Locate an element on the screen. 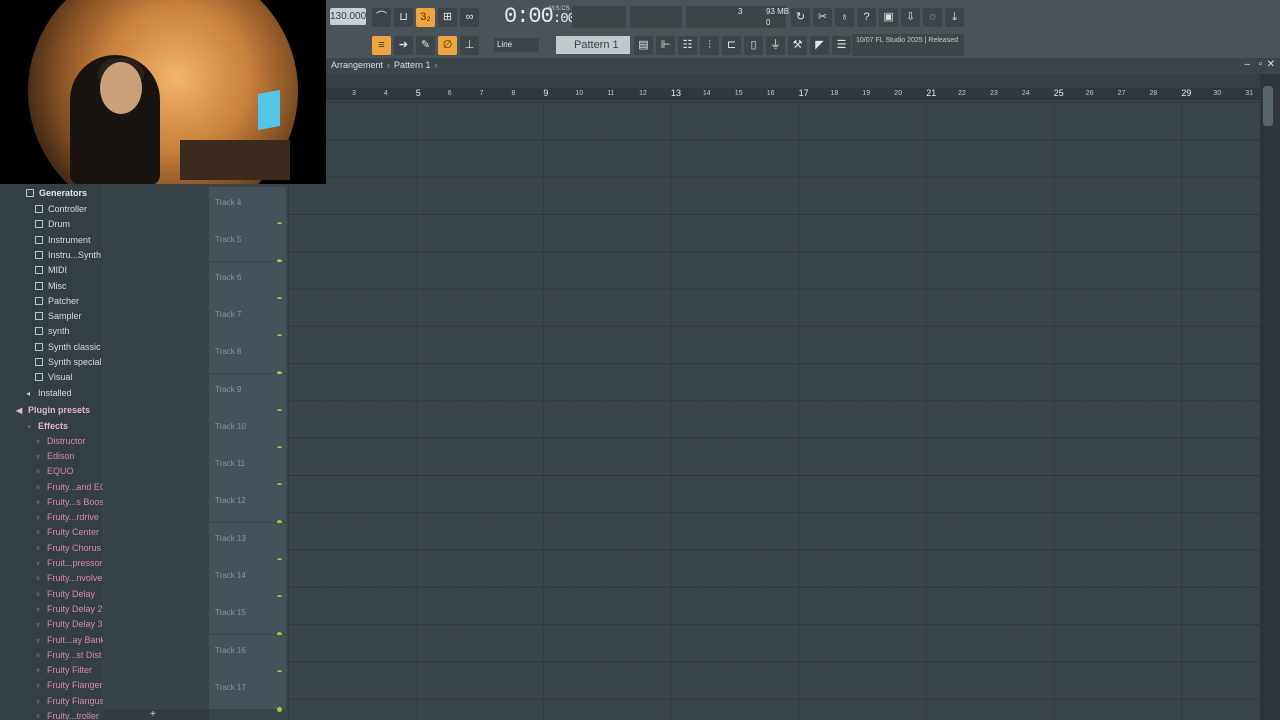 The width and height of the screenshot is (1280, 720). menu-icon: ☰ is located at coordinates (841, 45).